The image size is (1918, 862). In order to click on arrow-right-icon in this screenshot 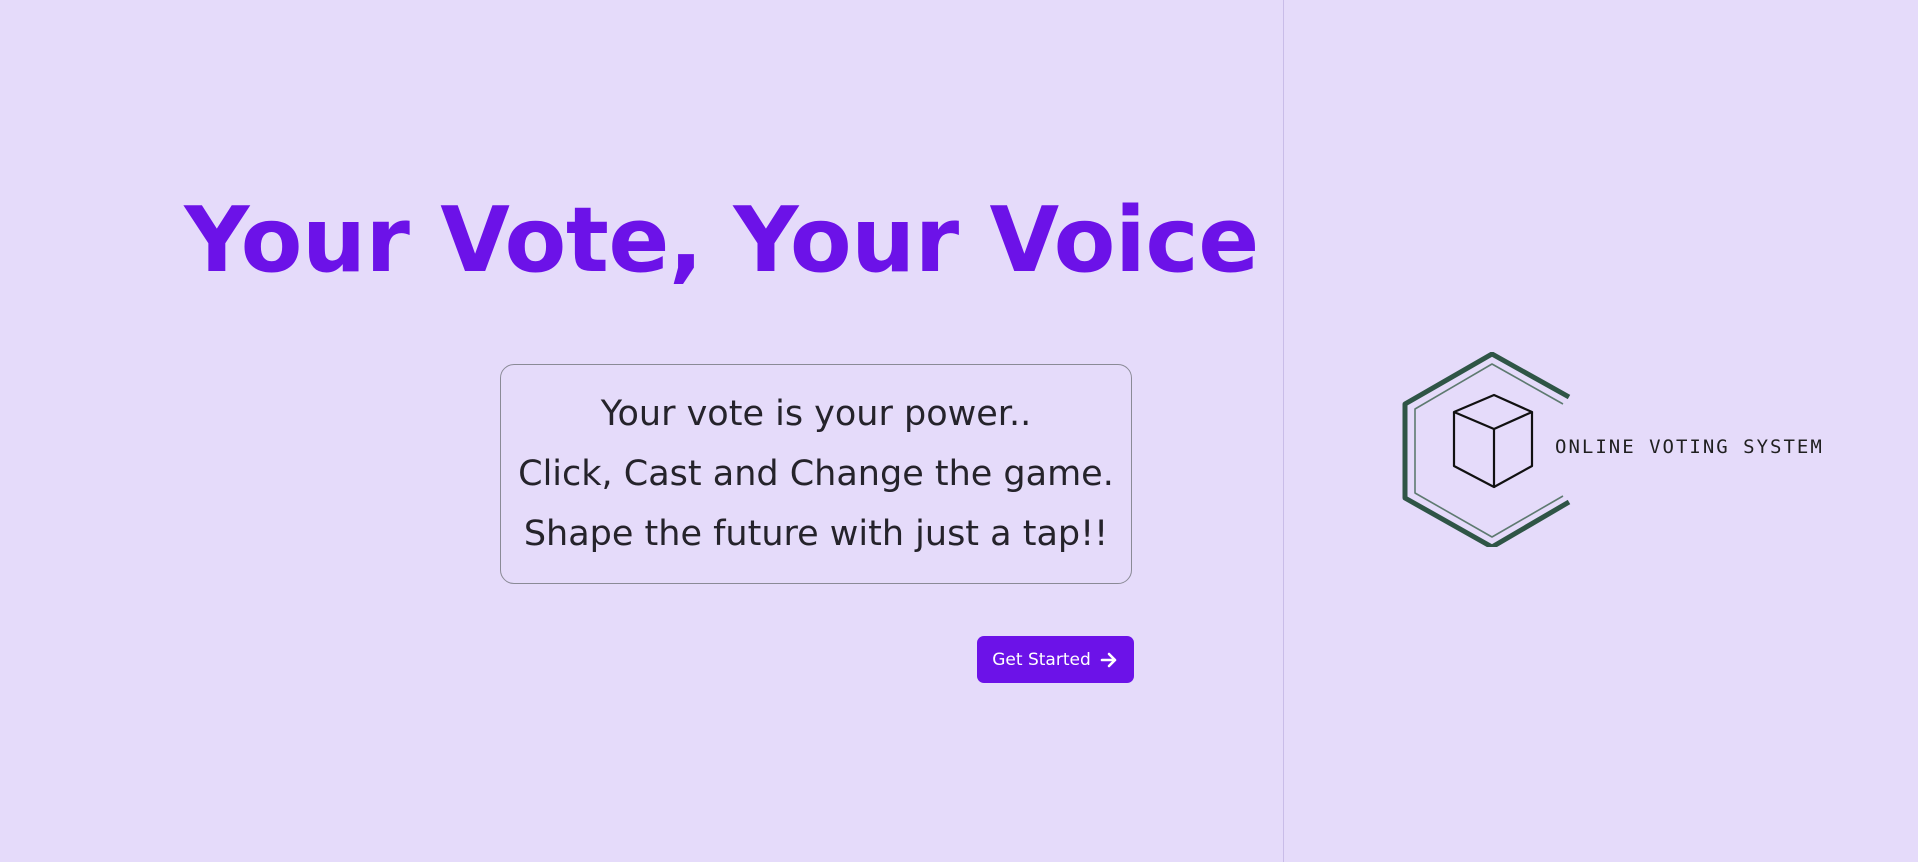, I will do `click(1109, 660)`.